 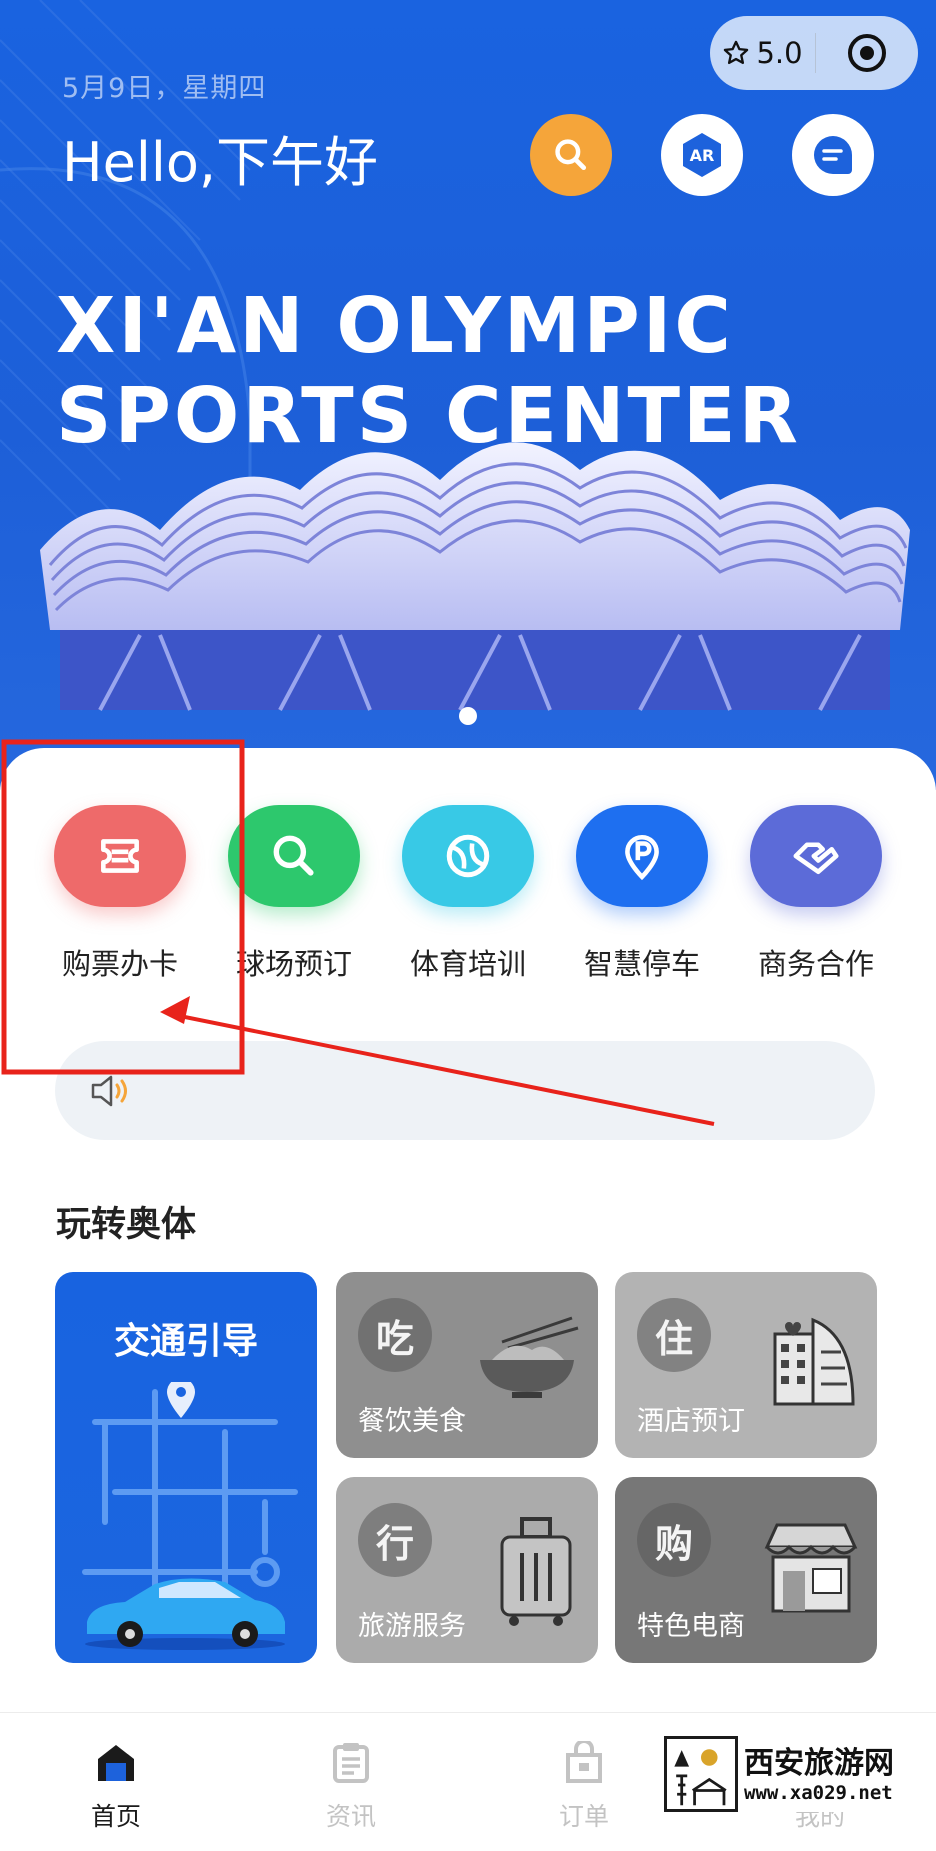 I want to click on parking-icon, so click(x=642, y=856).